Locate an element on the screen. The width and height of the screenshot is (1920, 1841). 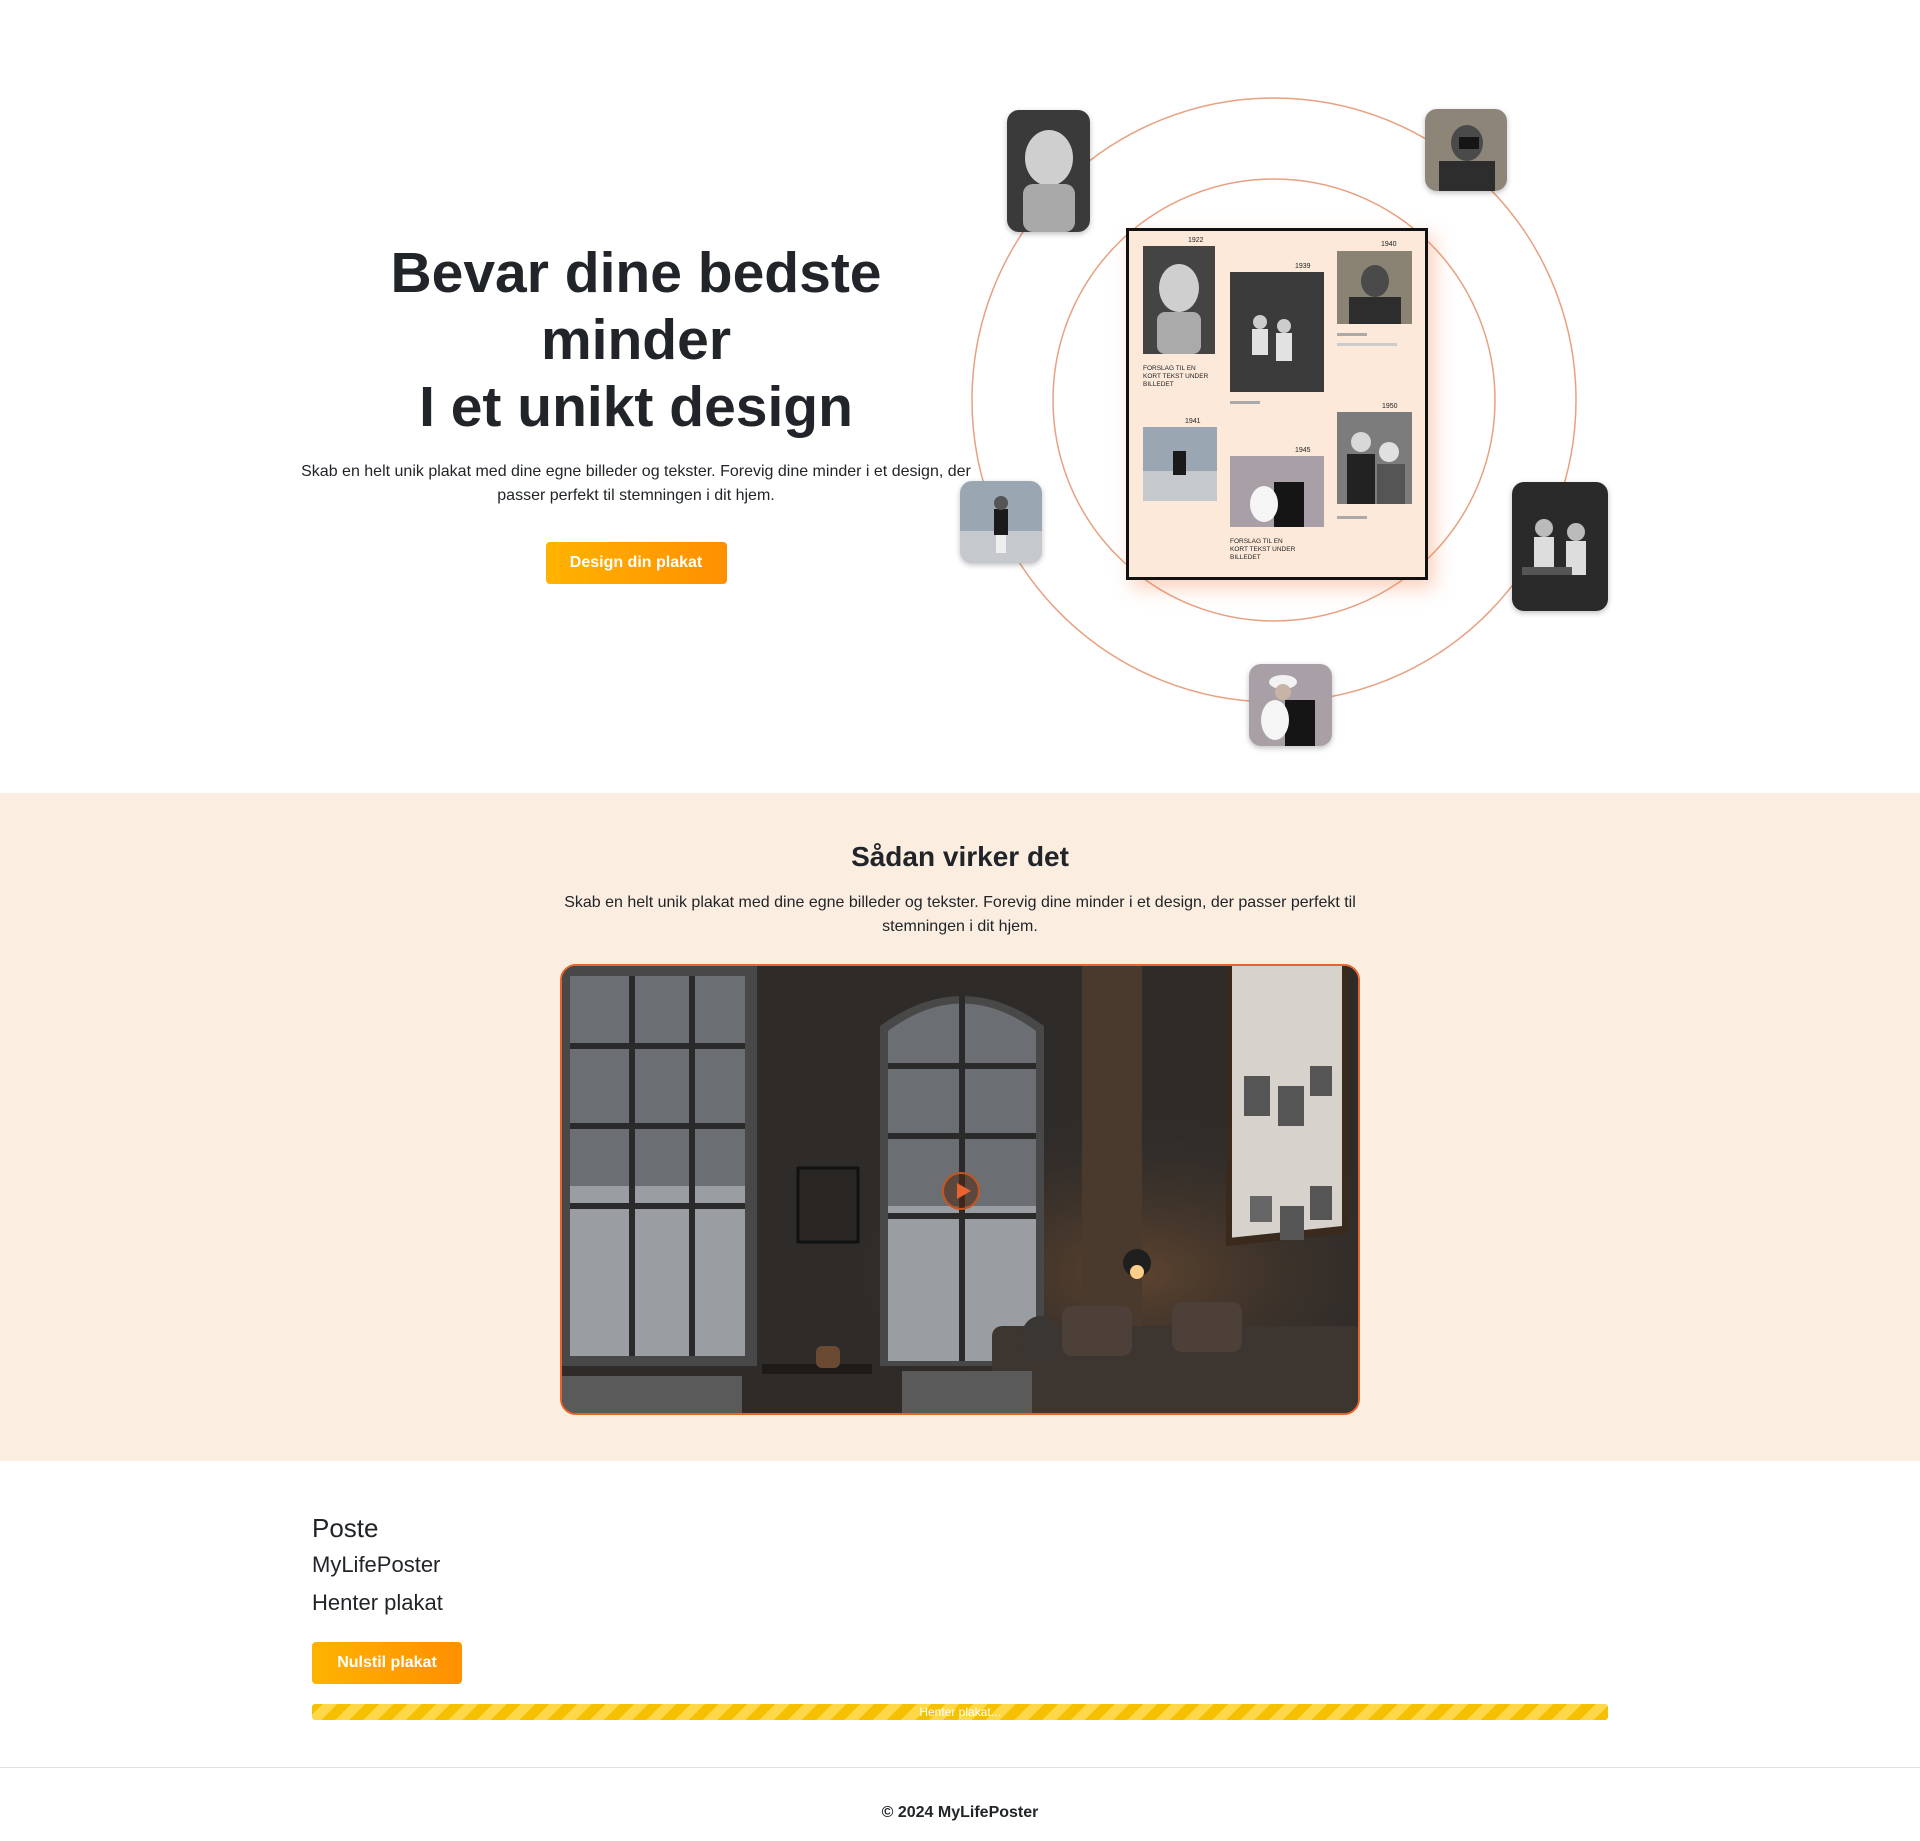
poster-caption-2: FORSLAG TIL EN KORT TEKST UNDER BILLEDET is located at coordinates (1263, 549).